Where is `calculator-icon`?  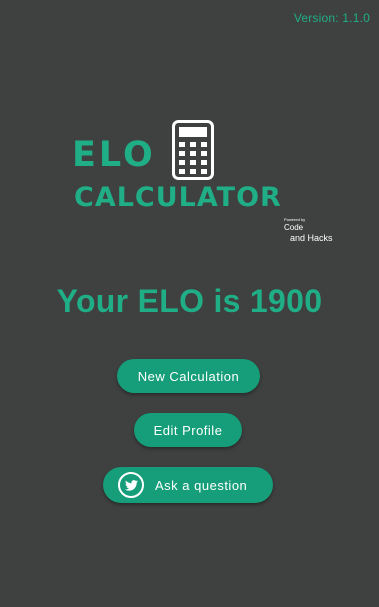
calculator-icon is located at coordinates (193, 150).